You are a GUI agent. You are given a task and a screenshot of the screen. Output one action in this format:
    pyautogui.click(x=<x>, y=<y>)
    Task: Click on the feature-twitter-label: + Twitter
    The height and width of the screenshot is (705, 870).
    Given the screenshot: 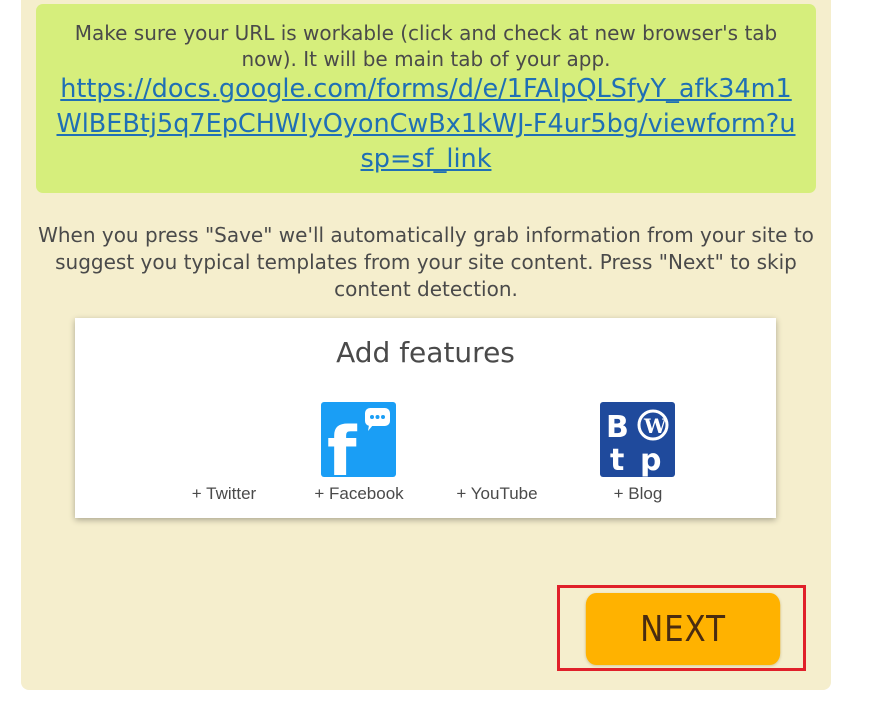 What is the action you would take?
    pyautogui.click(x=224, y=493)
    